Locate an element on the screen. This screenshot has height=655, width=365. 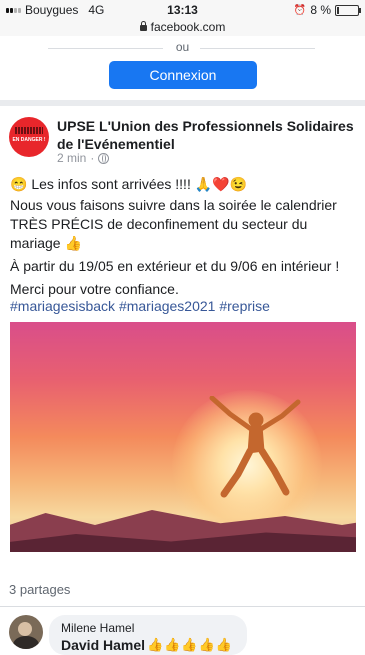
or-divider: ou is located at coordinates (182, 48).